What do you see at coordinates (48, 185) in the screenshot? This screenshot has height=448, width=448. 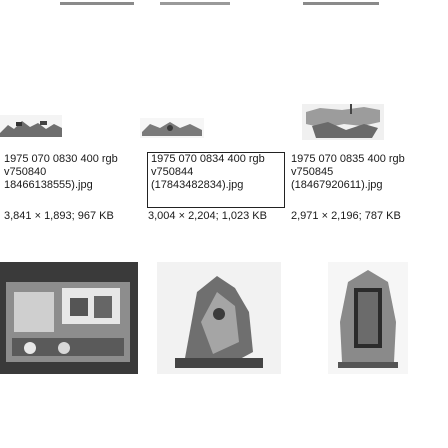 I see `file-name-line: 18466138555).jpg` at bounding box center [48, 185].